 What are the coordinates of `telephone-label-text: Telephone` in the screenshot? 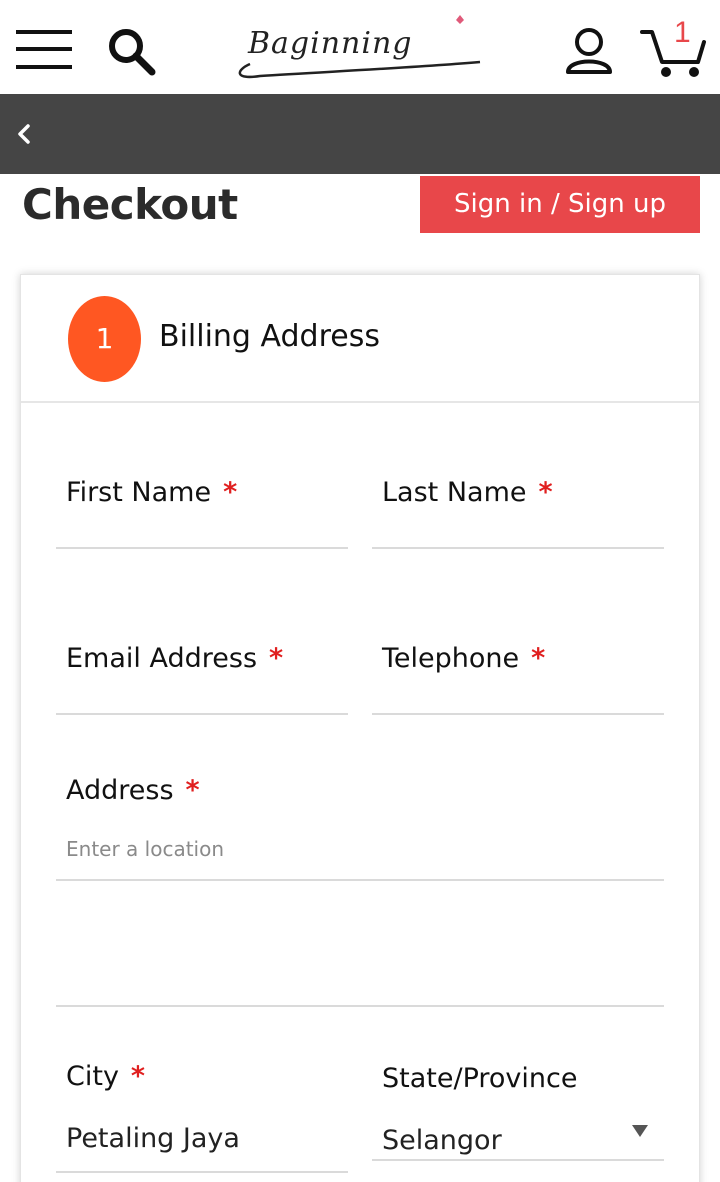 It's located at (451, 658).